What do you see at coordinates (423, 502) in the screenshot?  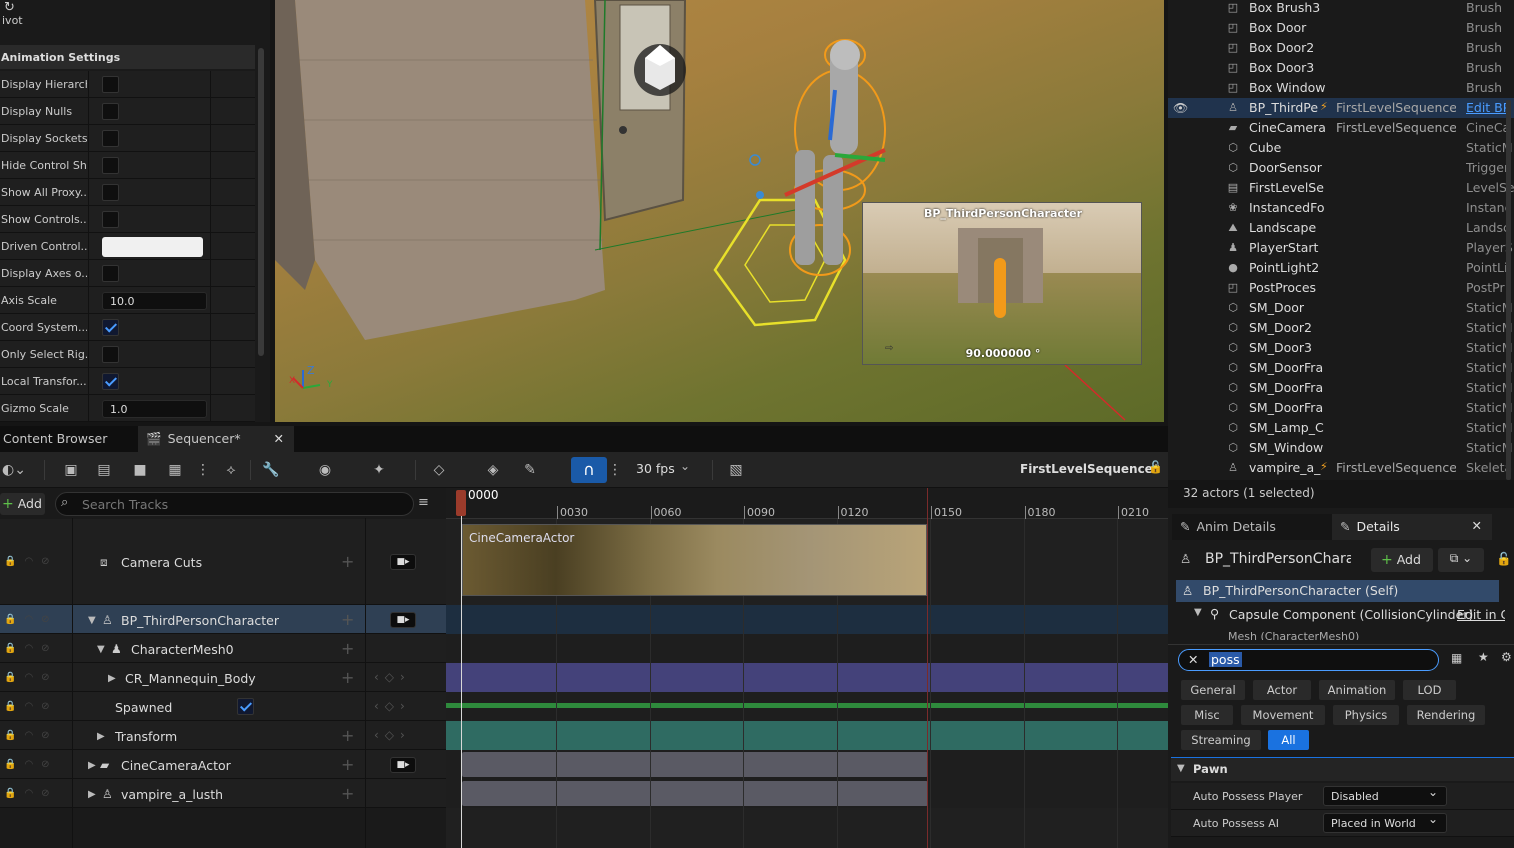 I see `filter-icon: ≡` at bounding box center [423, 502].